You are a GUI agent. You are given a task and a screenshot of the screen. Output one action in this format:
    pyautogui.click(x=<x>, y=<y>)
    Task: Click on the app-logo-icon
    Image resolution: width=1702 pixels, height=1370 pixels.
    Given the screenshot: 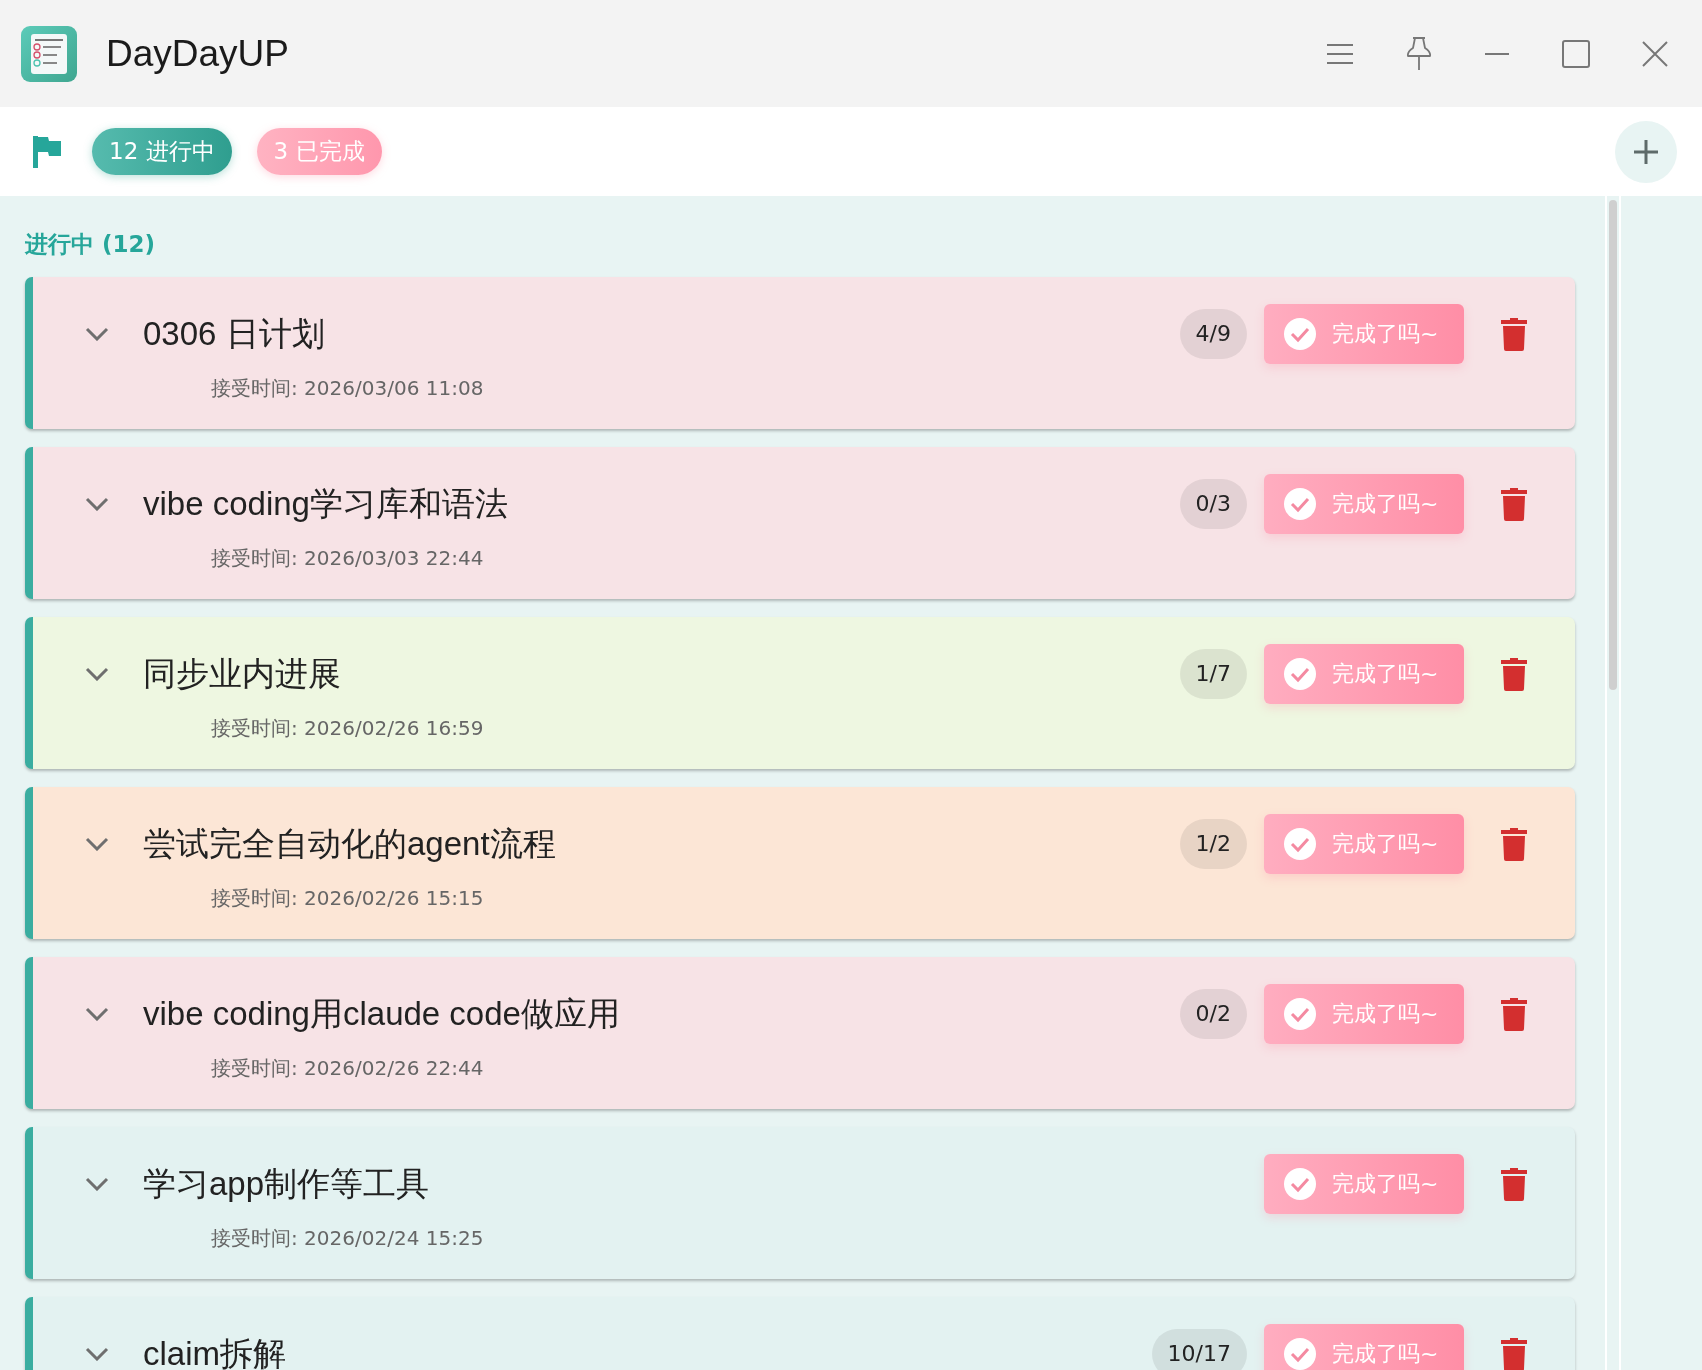 What is the action you would take?
    pyautogui.click(x=49, y=53)
    